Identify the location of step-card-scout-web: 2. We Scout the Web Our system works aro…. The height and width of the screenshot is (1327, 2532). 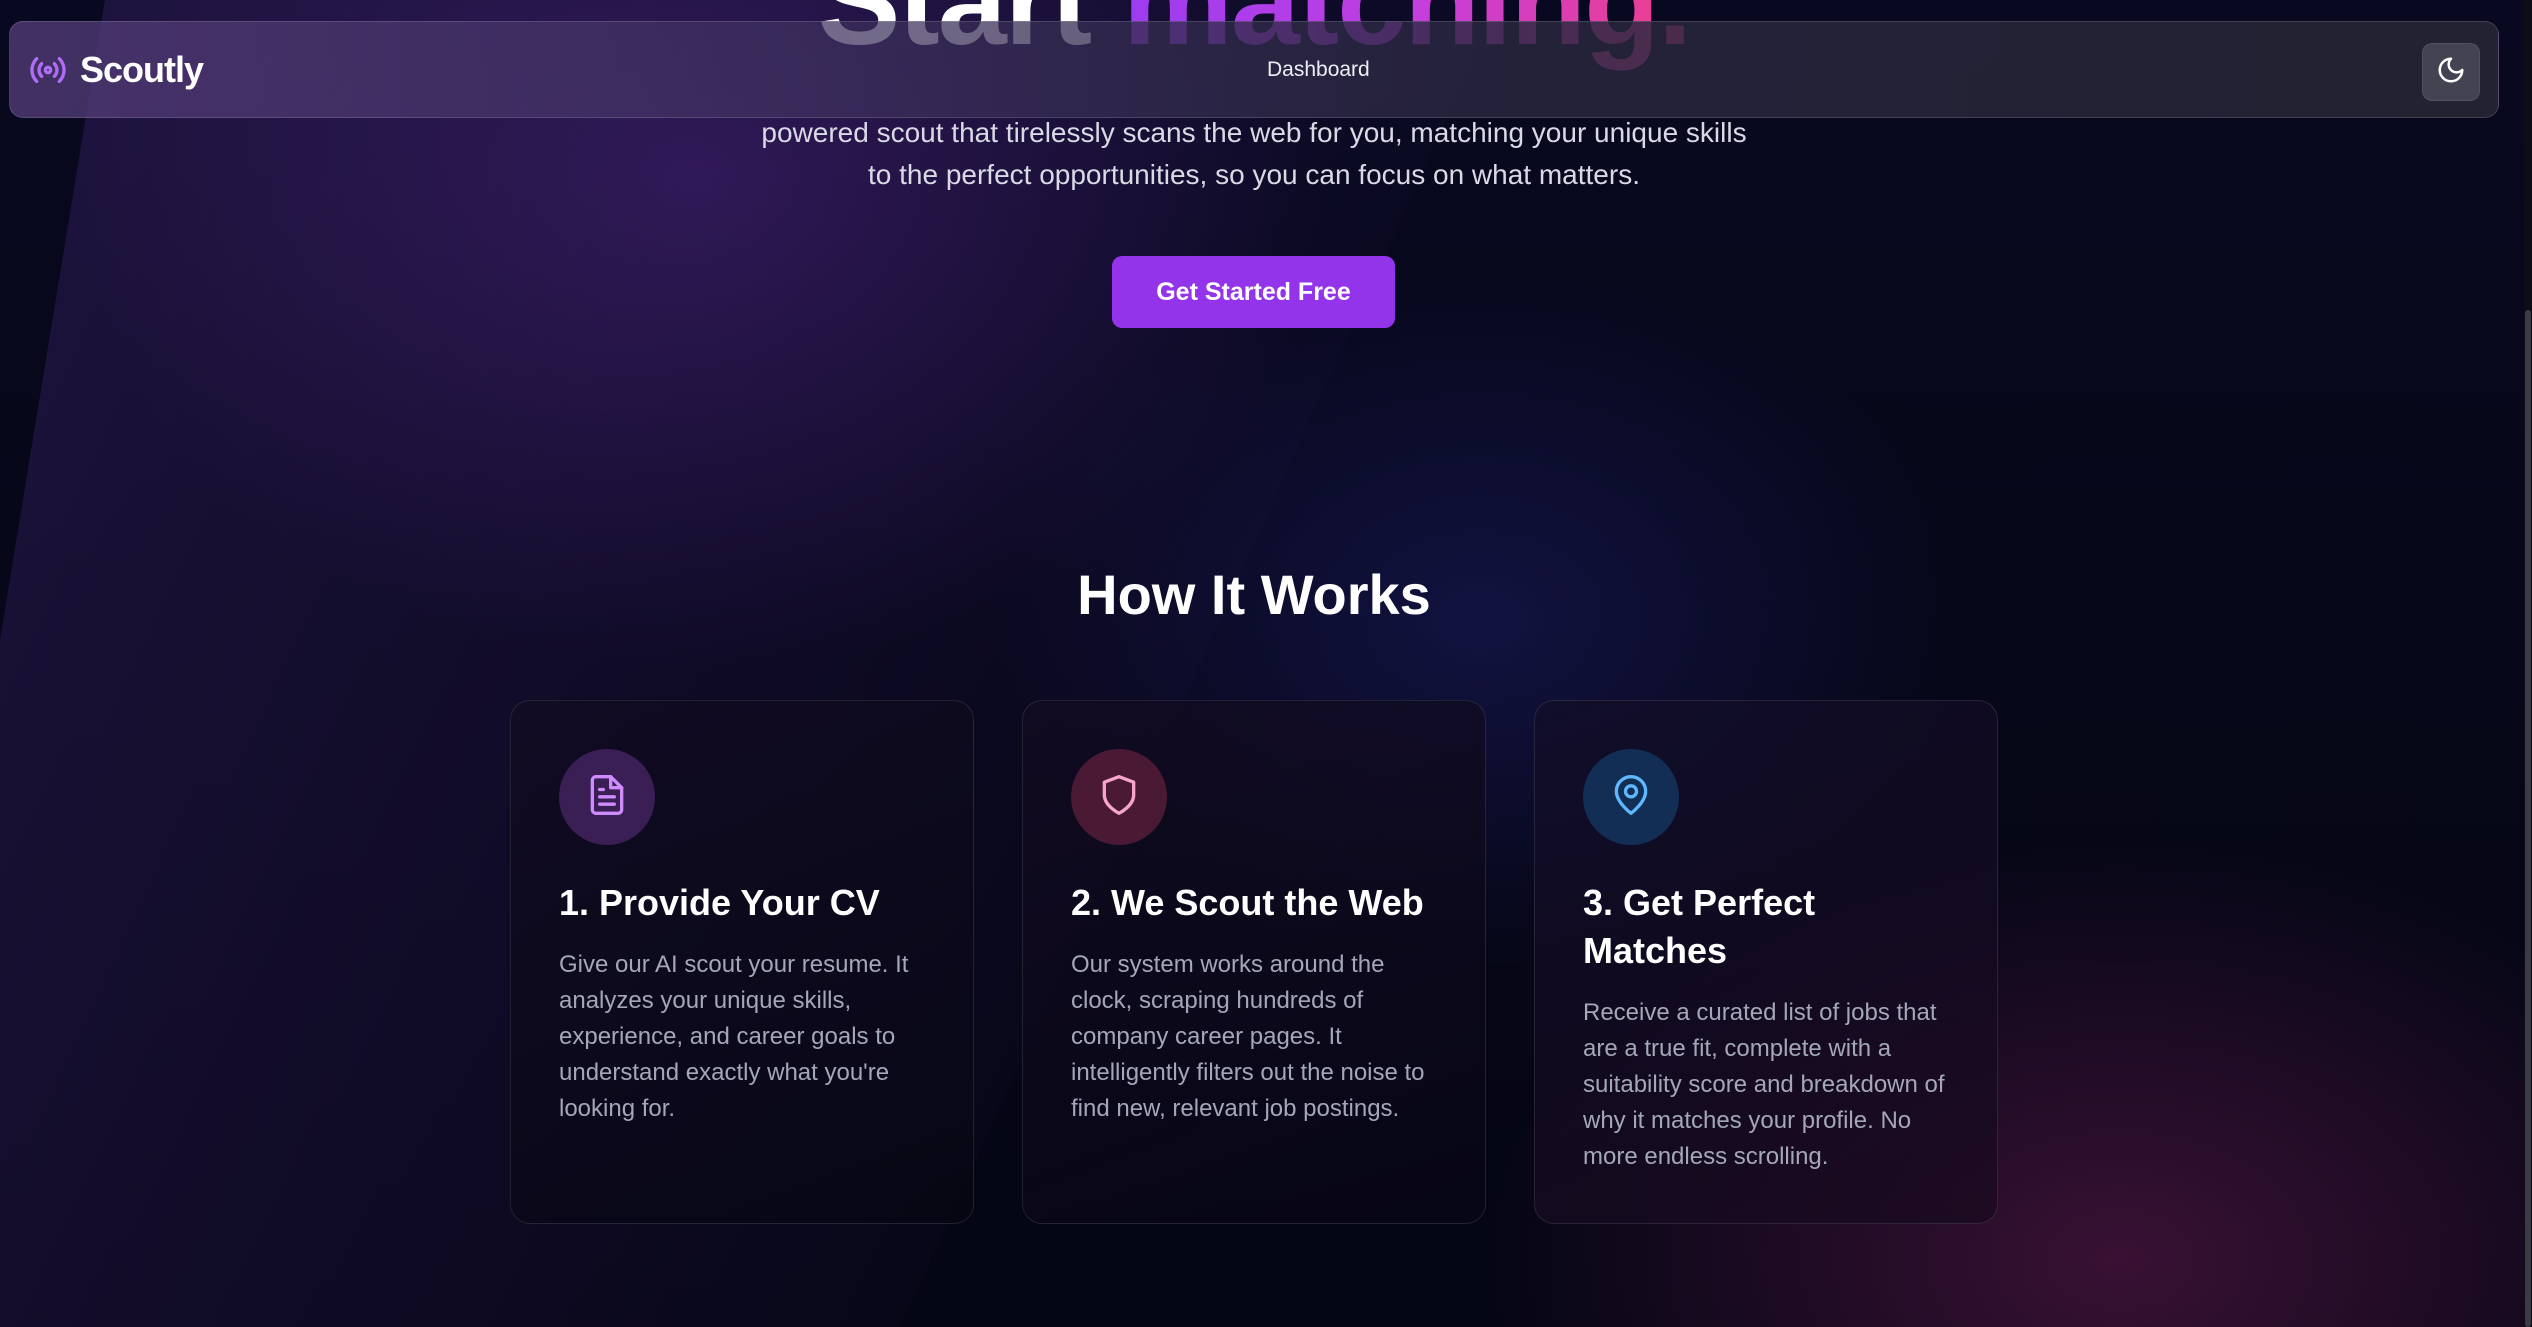
(1254, 962).